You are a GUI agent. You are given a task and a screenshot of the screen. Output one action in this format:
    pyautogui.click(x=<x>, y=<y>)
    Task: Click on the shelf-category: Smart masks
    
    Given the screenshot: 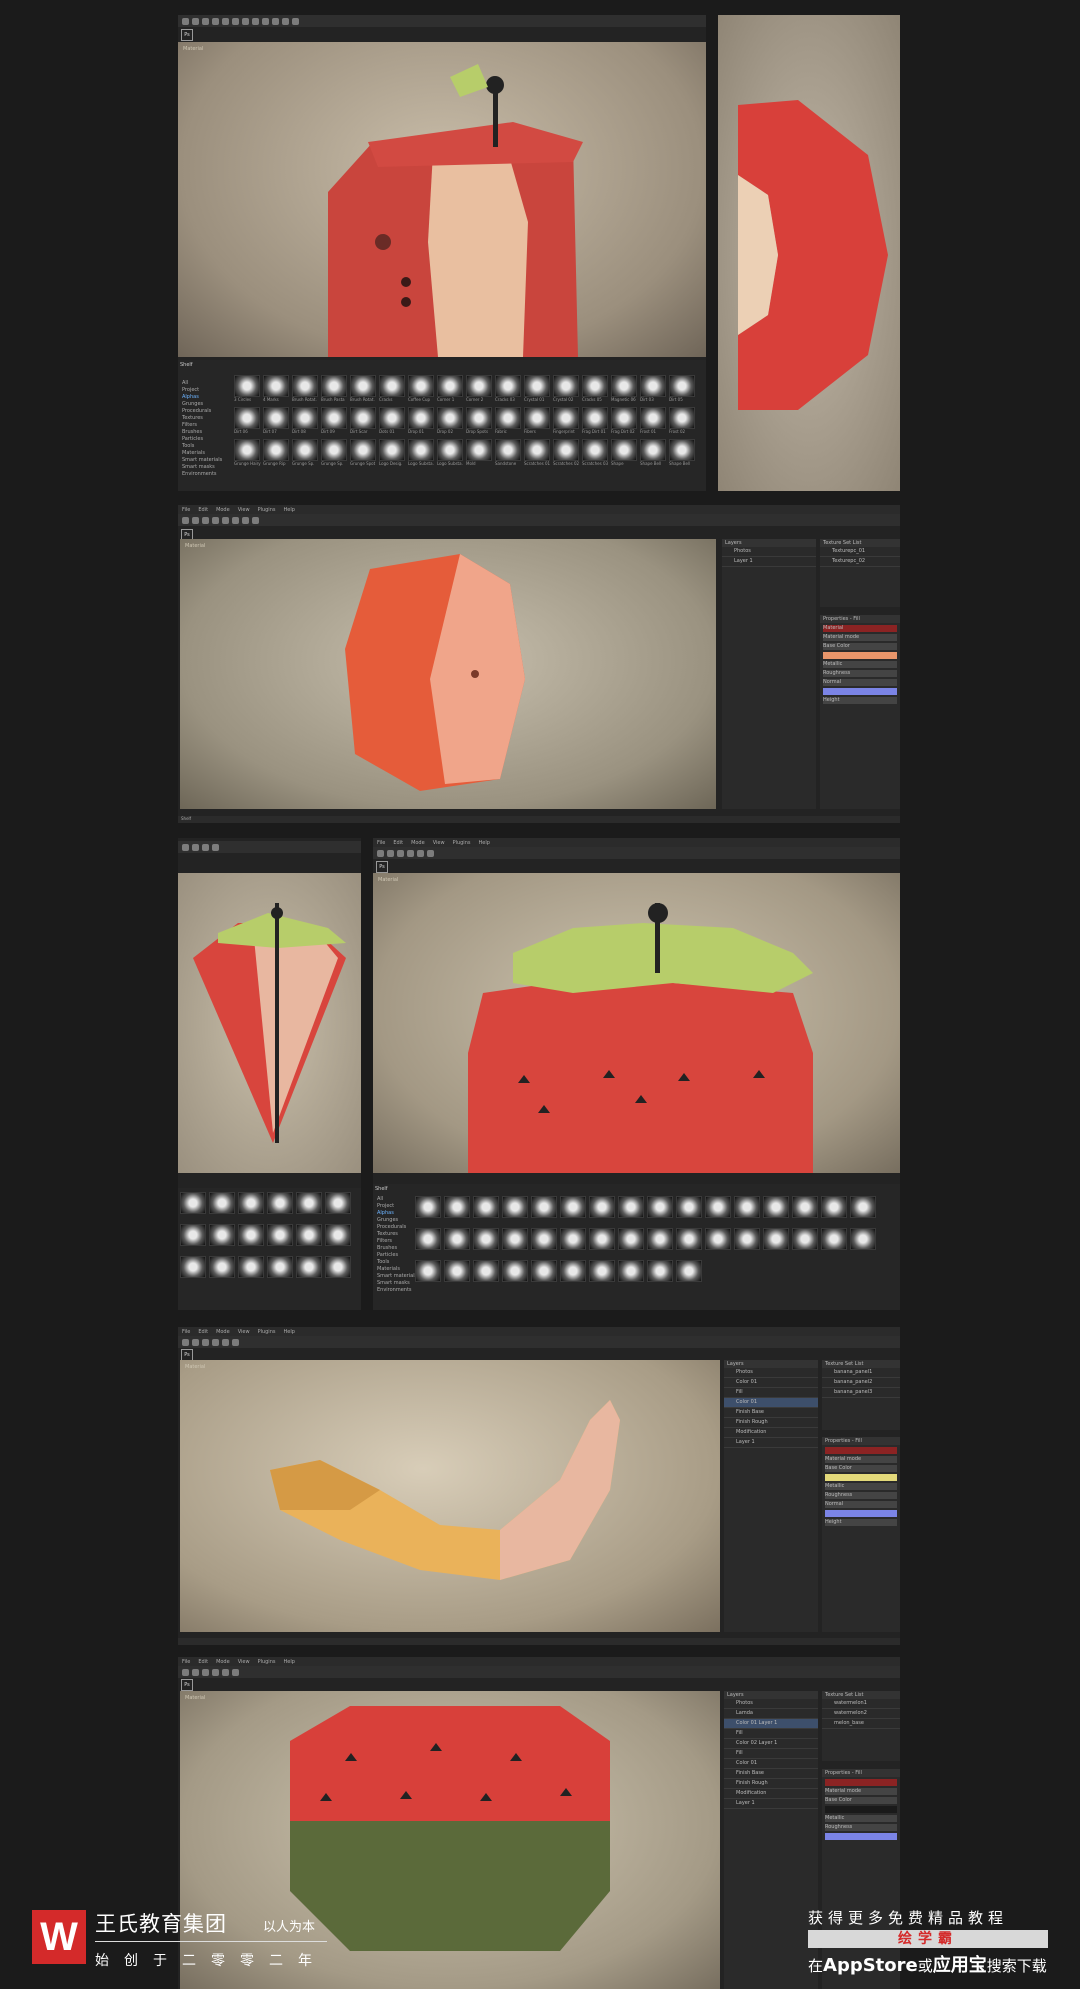 What is the action you would take?
    pyautogui.click(x=397, y=1283)
    